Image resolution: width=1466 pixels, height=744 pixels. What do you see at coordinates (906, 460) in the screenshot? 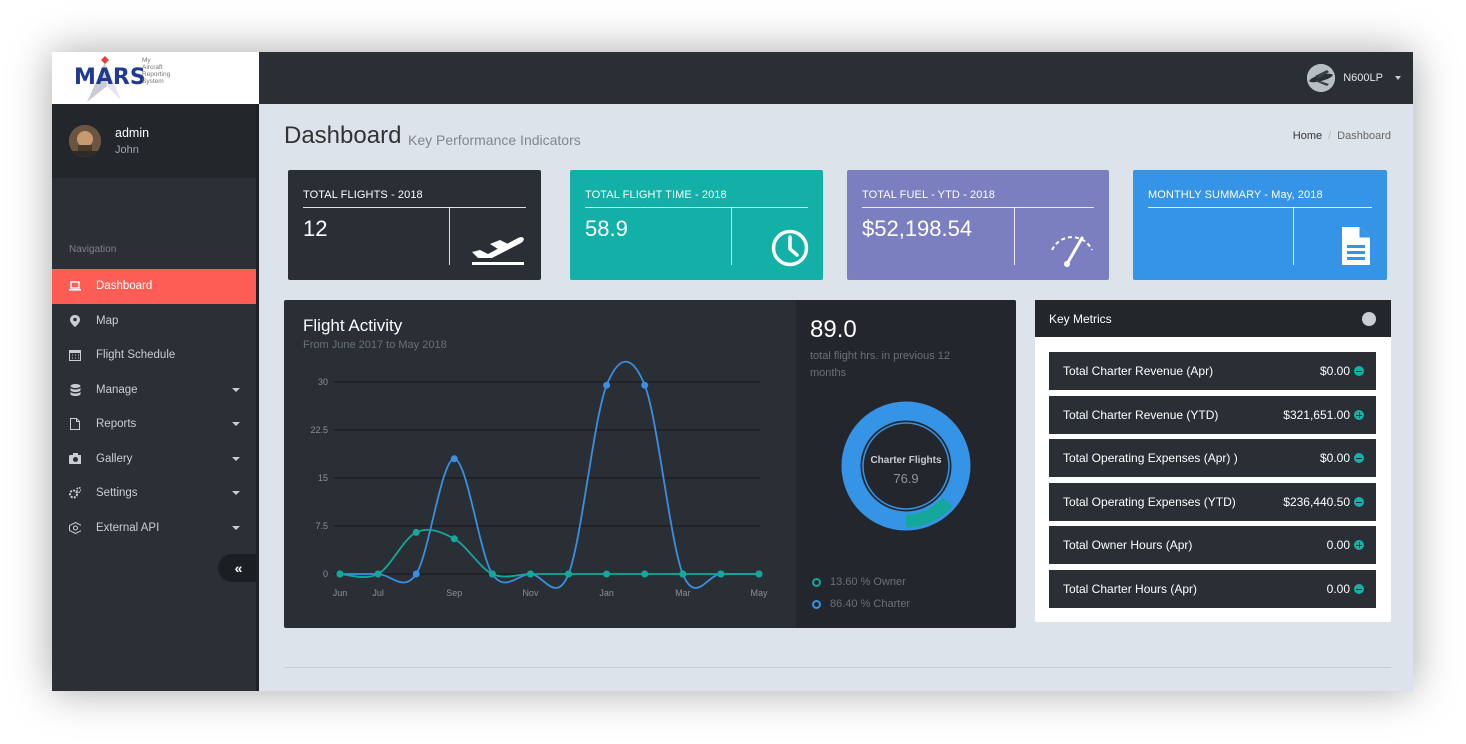
I see `donut-label: Charter Flights` at bounding box center [906, 460].